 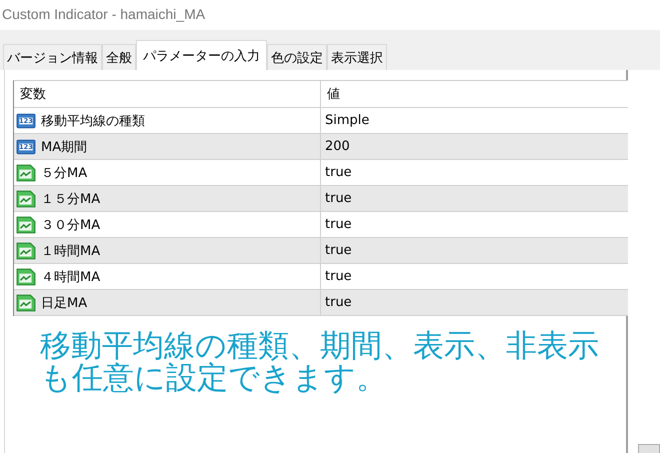 I want to click on tab: 全般, so click(x=119, y=57).